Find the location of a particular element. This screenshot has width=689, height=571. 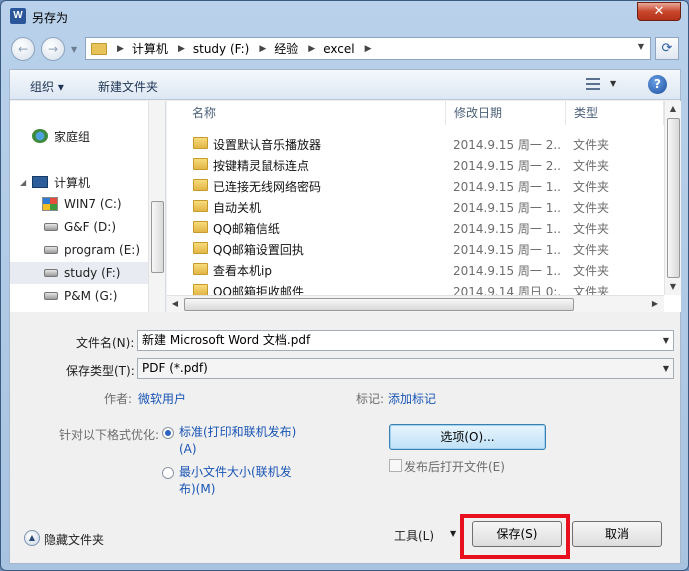

column-header-name: 名称 is located at coordinates (315, 113).